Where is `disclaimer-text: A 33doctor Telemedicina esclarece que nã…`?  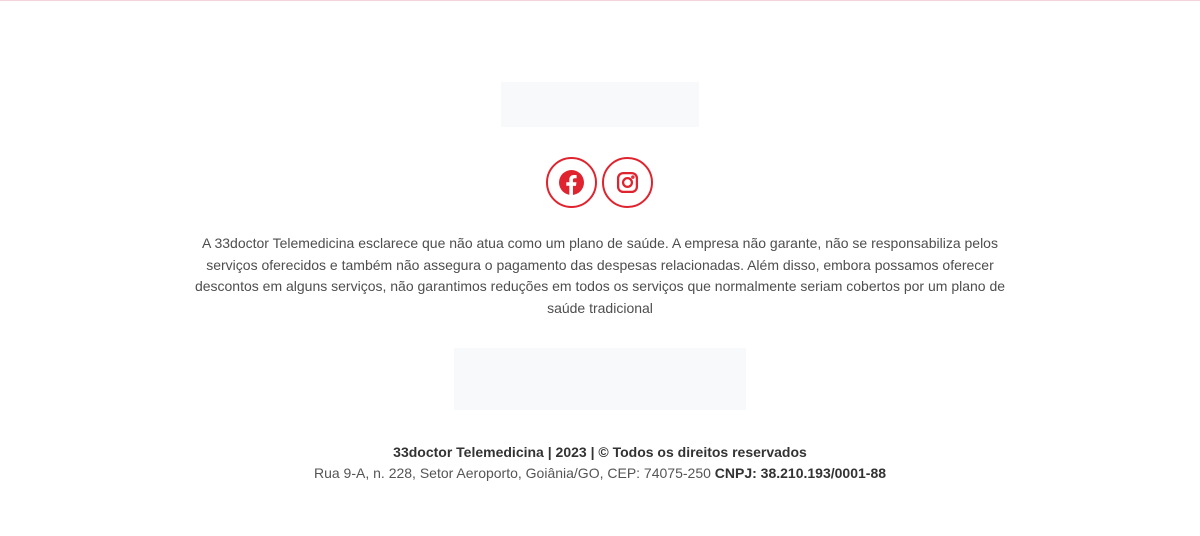 disclaimer-text: A 33doctor Telemedicina esclarece que nã… is located at coordinates (600, 275).